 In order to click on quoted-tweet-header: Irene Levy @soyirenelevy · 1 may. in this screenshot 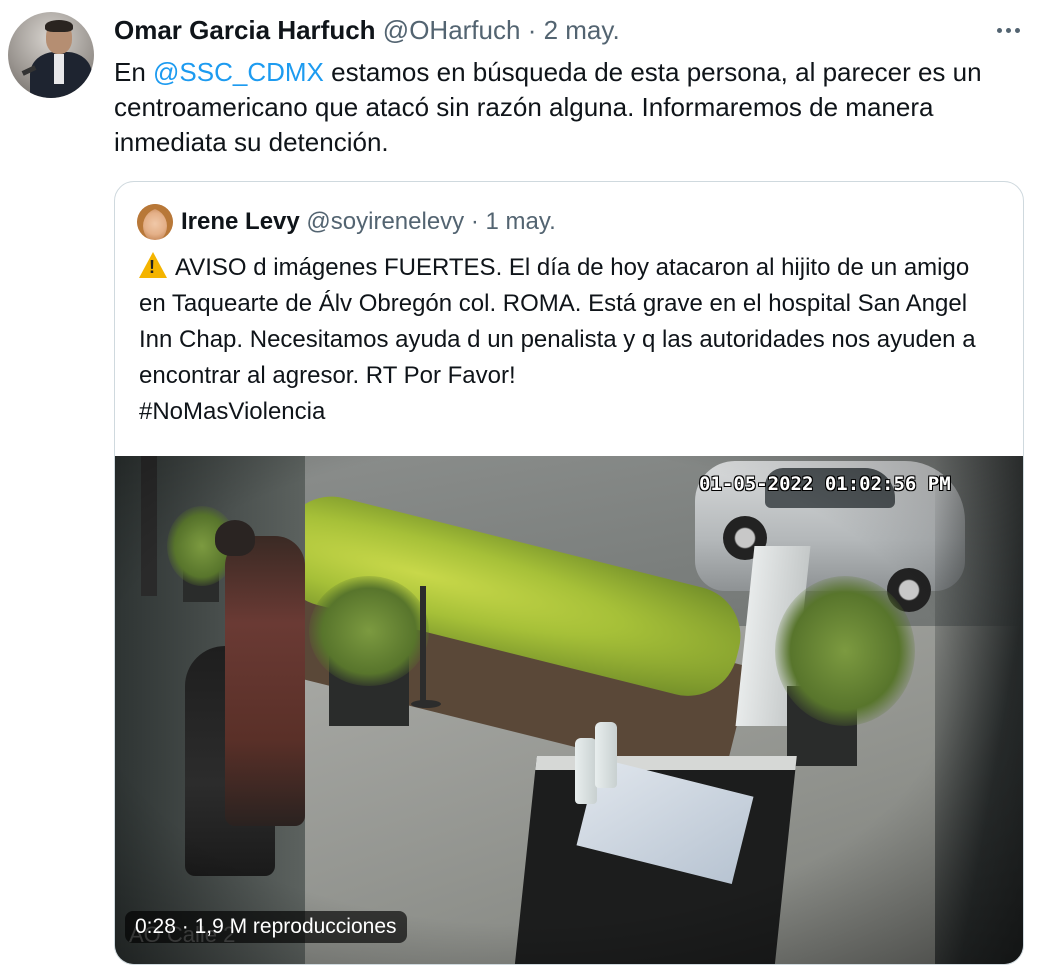, I will do `click(368, 222)`.